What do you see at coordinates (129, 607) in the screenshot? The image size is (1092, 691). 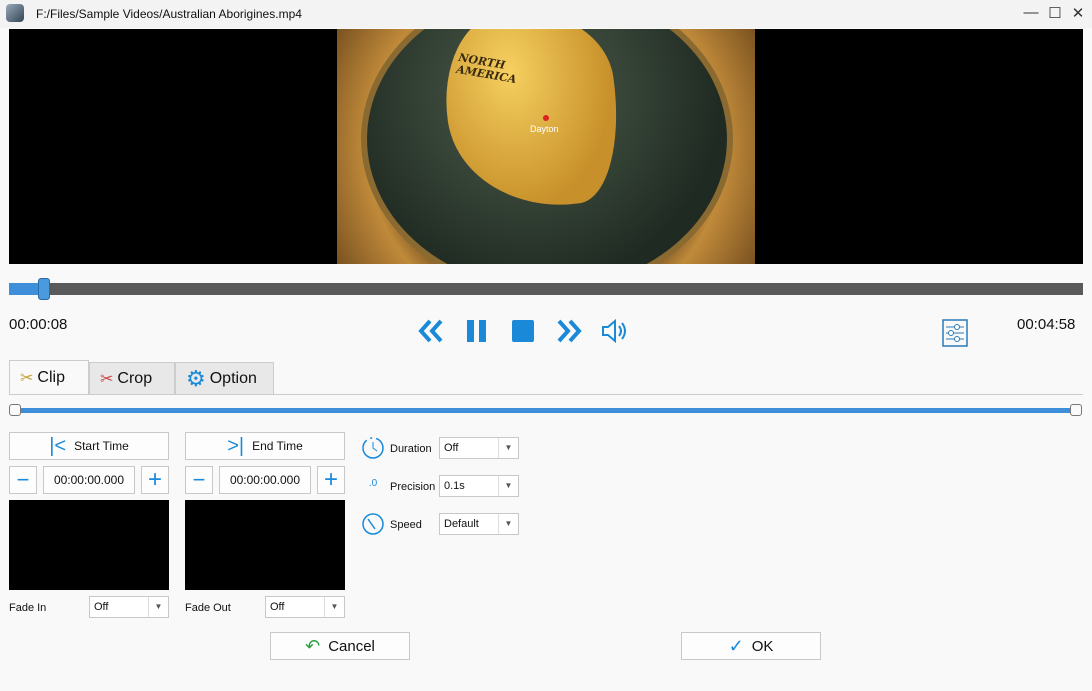 I see `fade-in-select: Off ▼` at bounding box center [129, 607].